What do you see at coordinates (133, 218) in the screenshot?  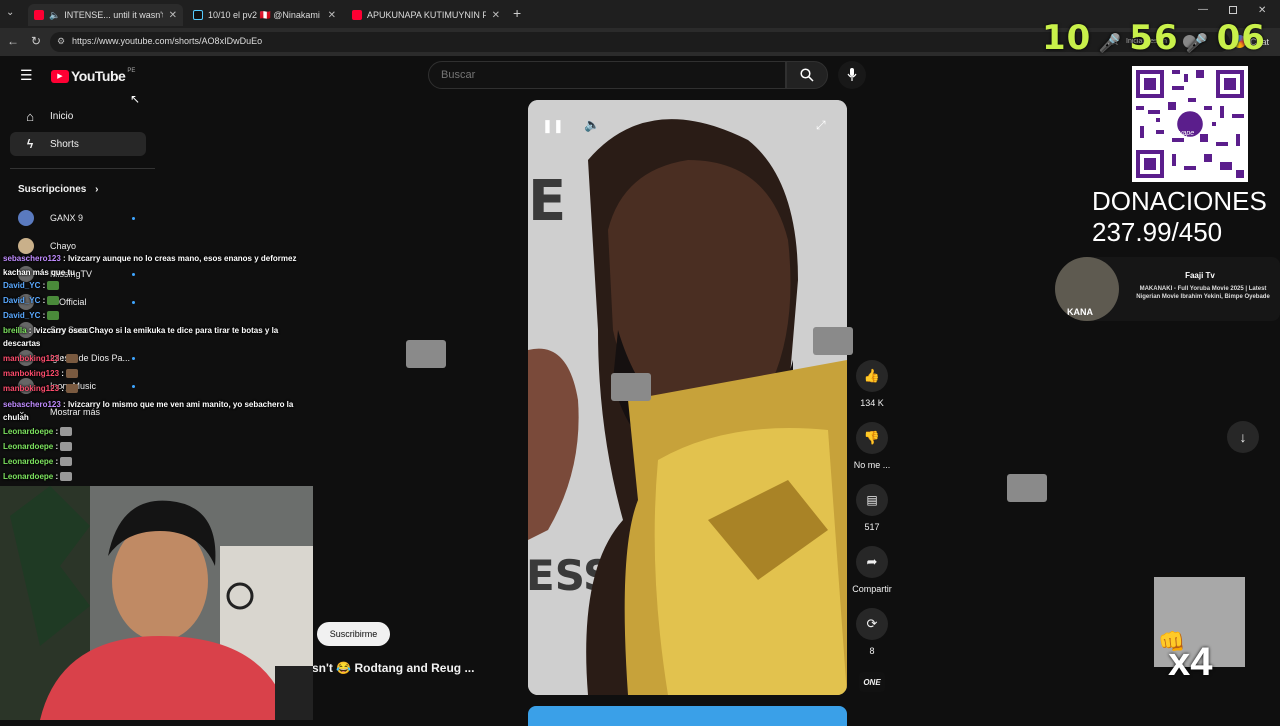 I see `new-content-dot` at bounding box center [133, 218].